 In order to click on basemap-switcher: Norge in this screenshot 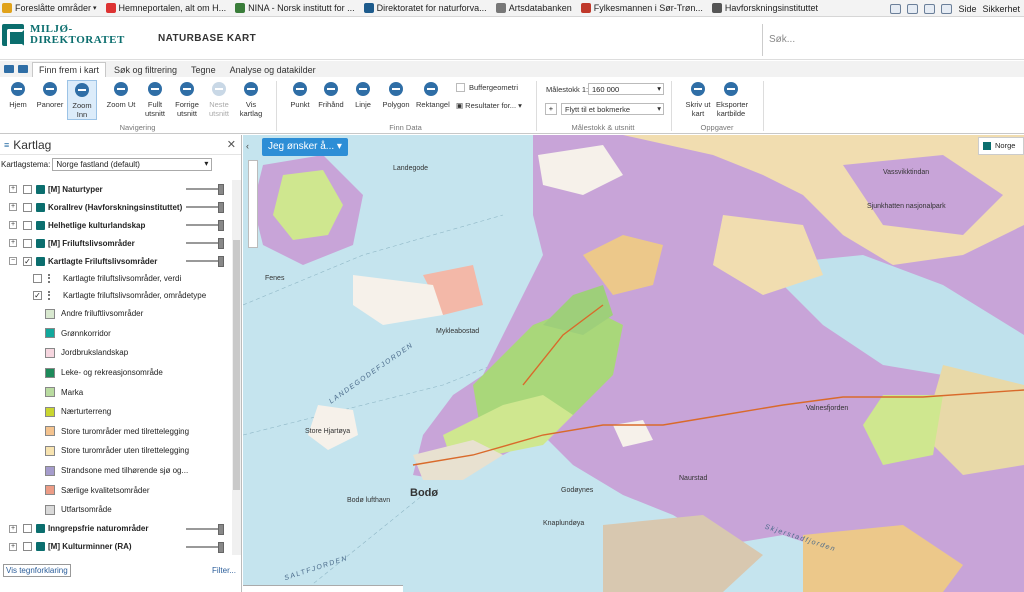, I will do `click(1001, 146)`.